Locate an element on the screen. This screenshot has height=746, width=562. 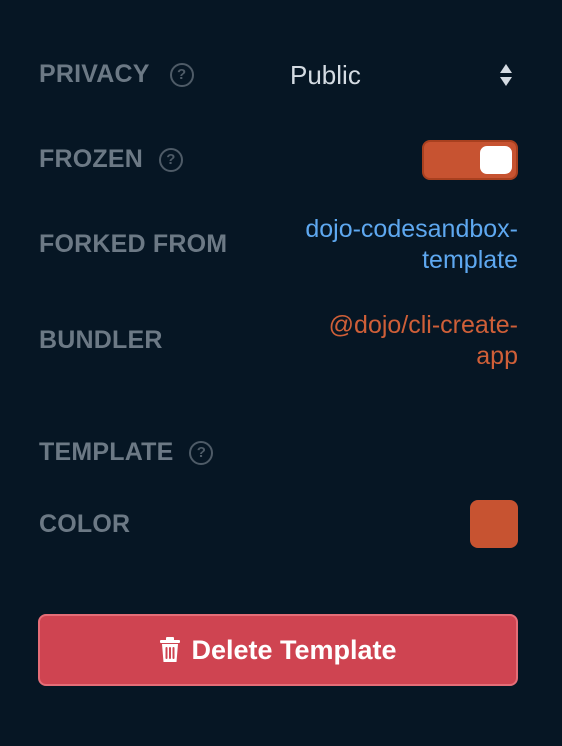
frozen-row-label: FROZEN ? is located at coordinates (111, 159).